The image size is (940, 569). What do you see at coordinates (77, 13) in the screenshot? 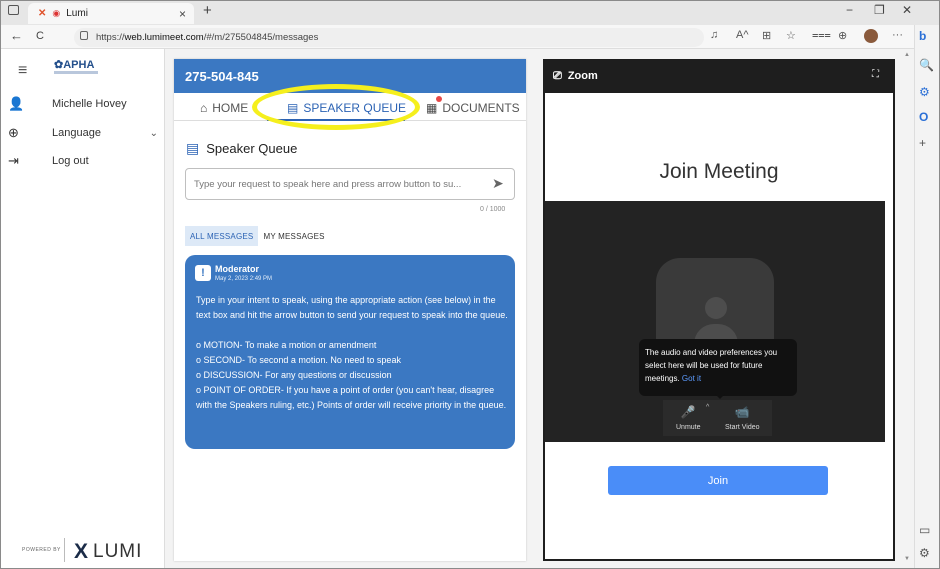
I see `tab-title: Lumi` at bounding box center [77, 13].